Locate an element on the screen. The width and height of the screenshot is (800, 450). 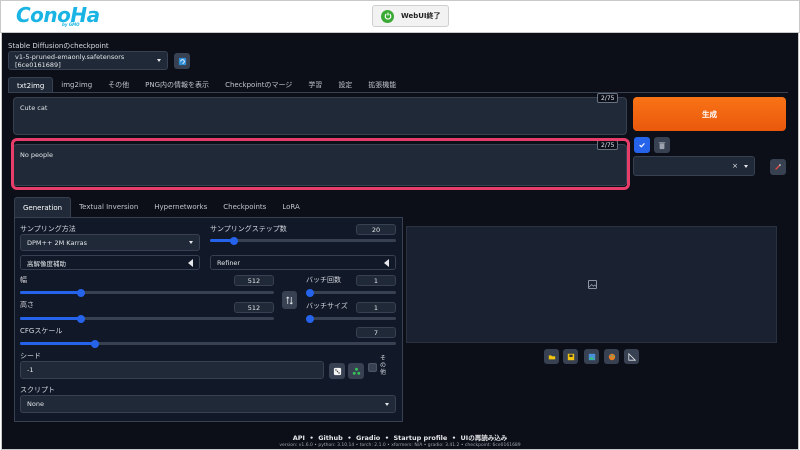
swap-arrows-icon is located at coordinates (289, 300).